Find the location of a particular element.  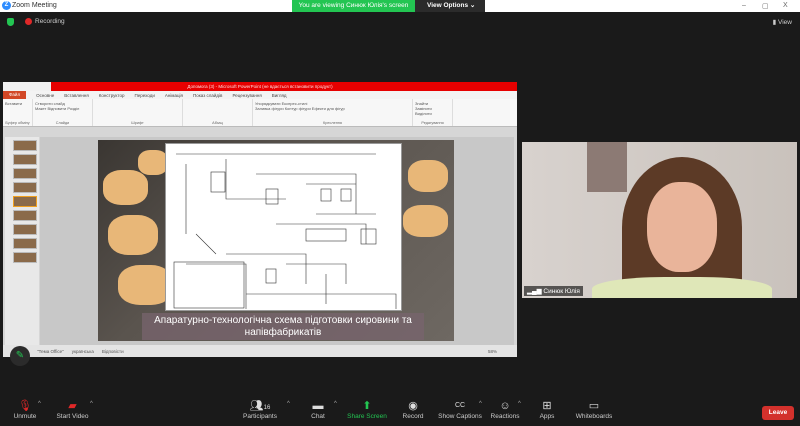

tab-view: Вигляд is located at coordinates (279, 95).